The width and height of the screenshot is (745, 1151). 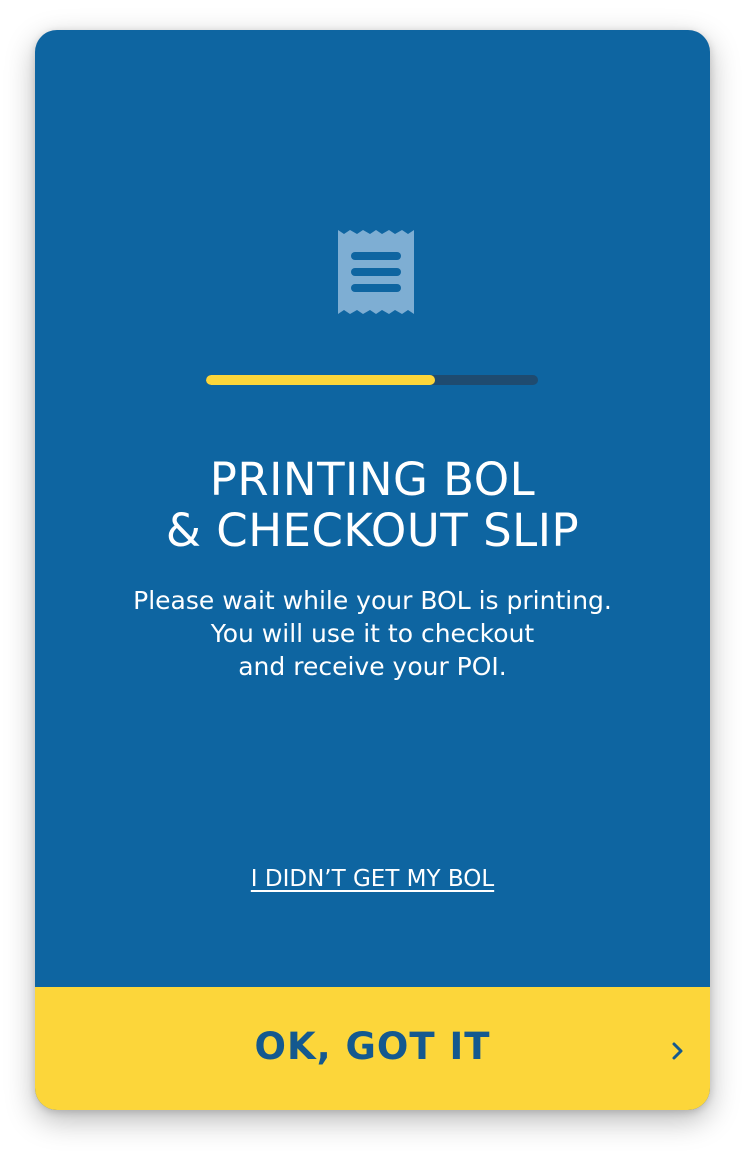 I want to click on receipt-icon, so click(x=376, y=272).